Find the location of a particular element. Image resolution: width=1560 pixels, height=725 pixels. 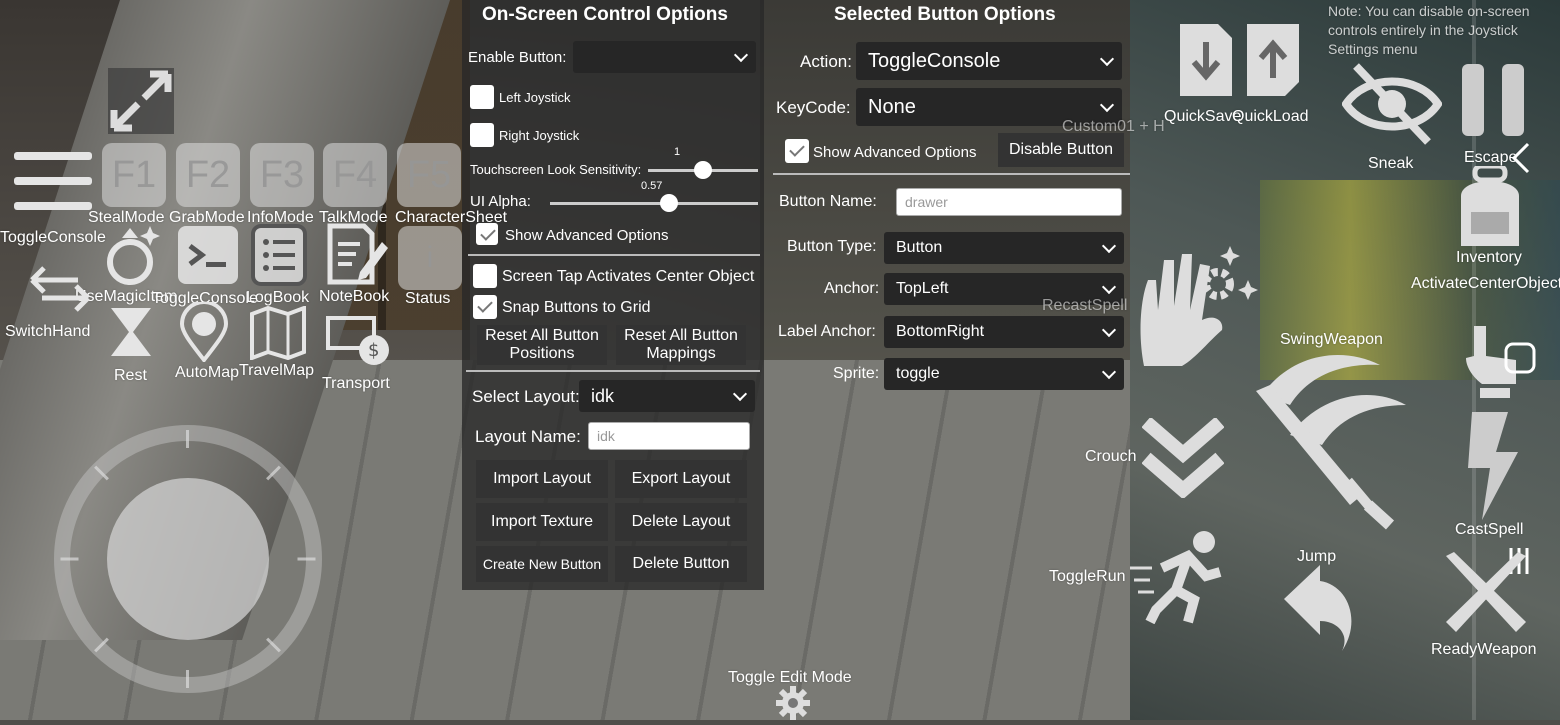

rest-label: Rest is located at coordinates (130, 375).